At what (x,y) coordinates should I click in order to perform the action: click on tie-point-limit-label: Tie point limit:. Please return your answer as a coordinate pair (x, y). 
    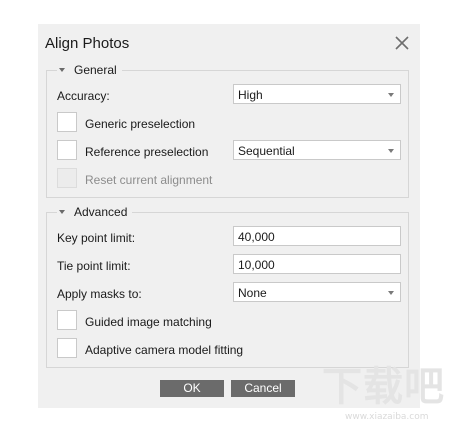
    Looking at the image, I should click on (94, 266).